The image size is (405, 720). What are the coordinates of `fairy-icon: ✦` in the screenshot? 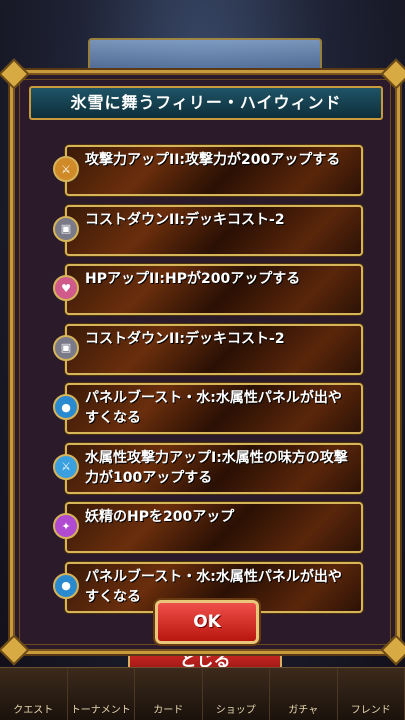 It's located at (66, 526).